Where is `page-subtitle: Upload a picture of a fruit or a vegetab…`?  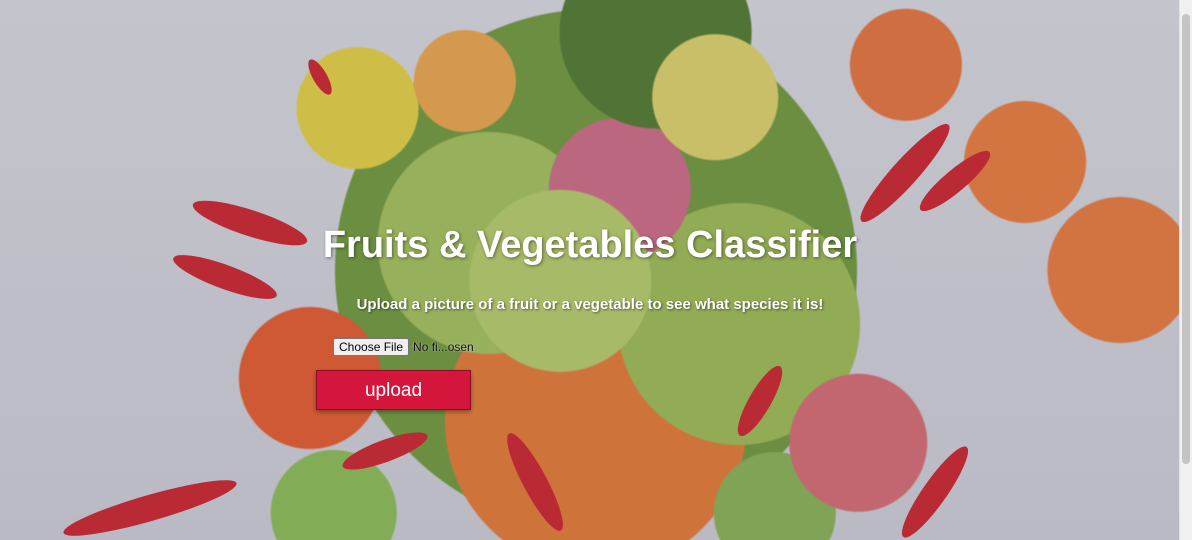
page-subtitle: Upload a picture of a fruit or a vegetab… is located at coordinates (590, 304).